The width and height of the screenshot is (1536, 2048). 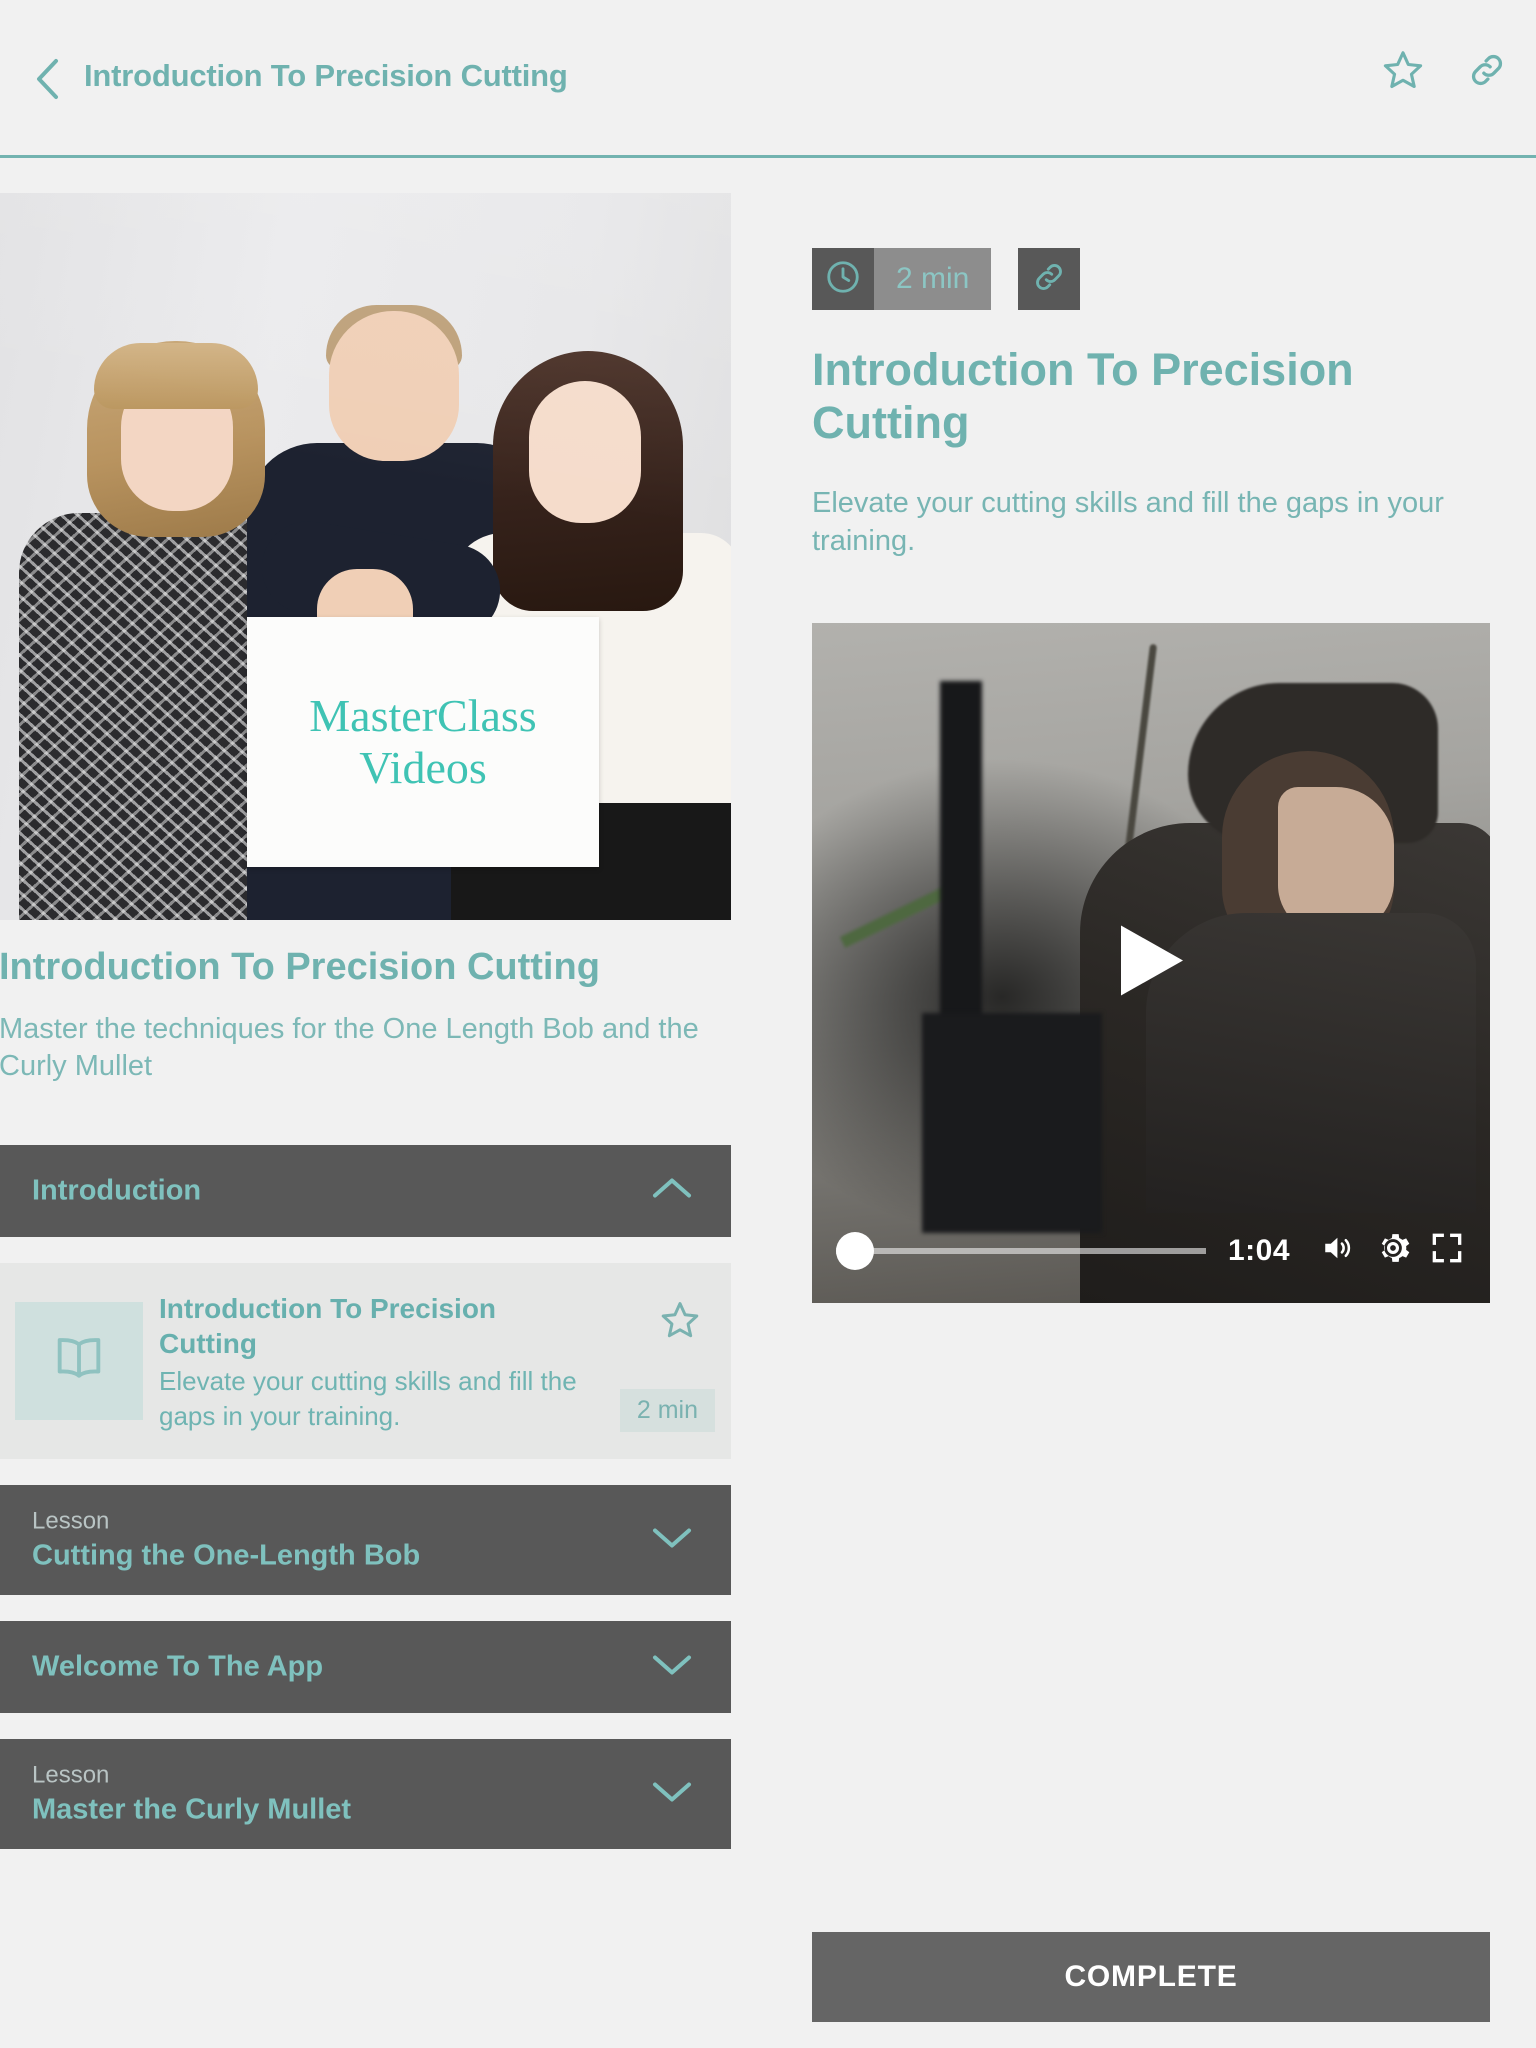 What do you see at coordinates (1444, 72) in the screenshot?
I see `header-actions` at bounding box center [1444, 72].